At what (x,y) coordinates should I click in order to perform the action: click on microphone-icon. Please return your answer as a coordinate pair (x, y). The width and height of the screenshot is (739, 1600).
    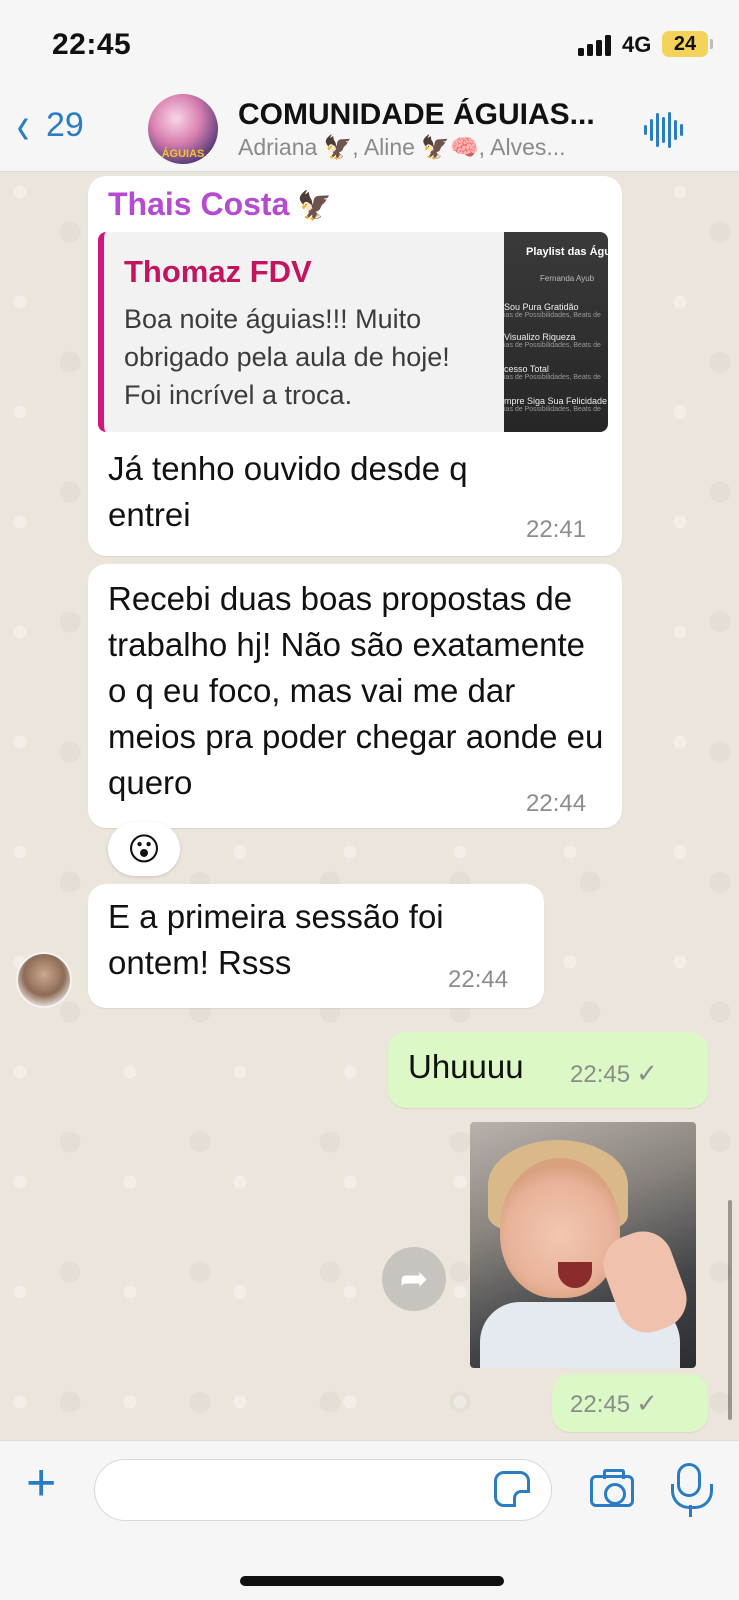
    Looking at the image, I should click on (692, 1486).